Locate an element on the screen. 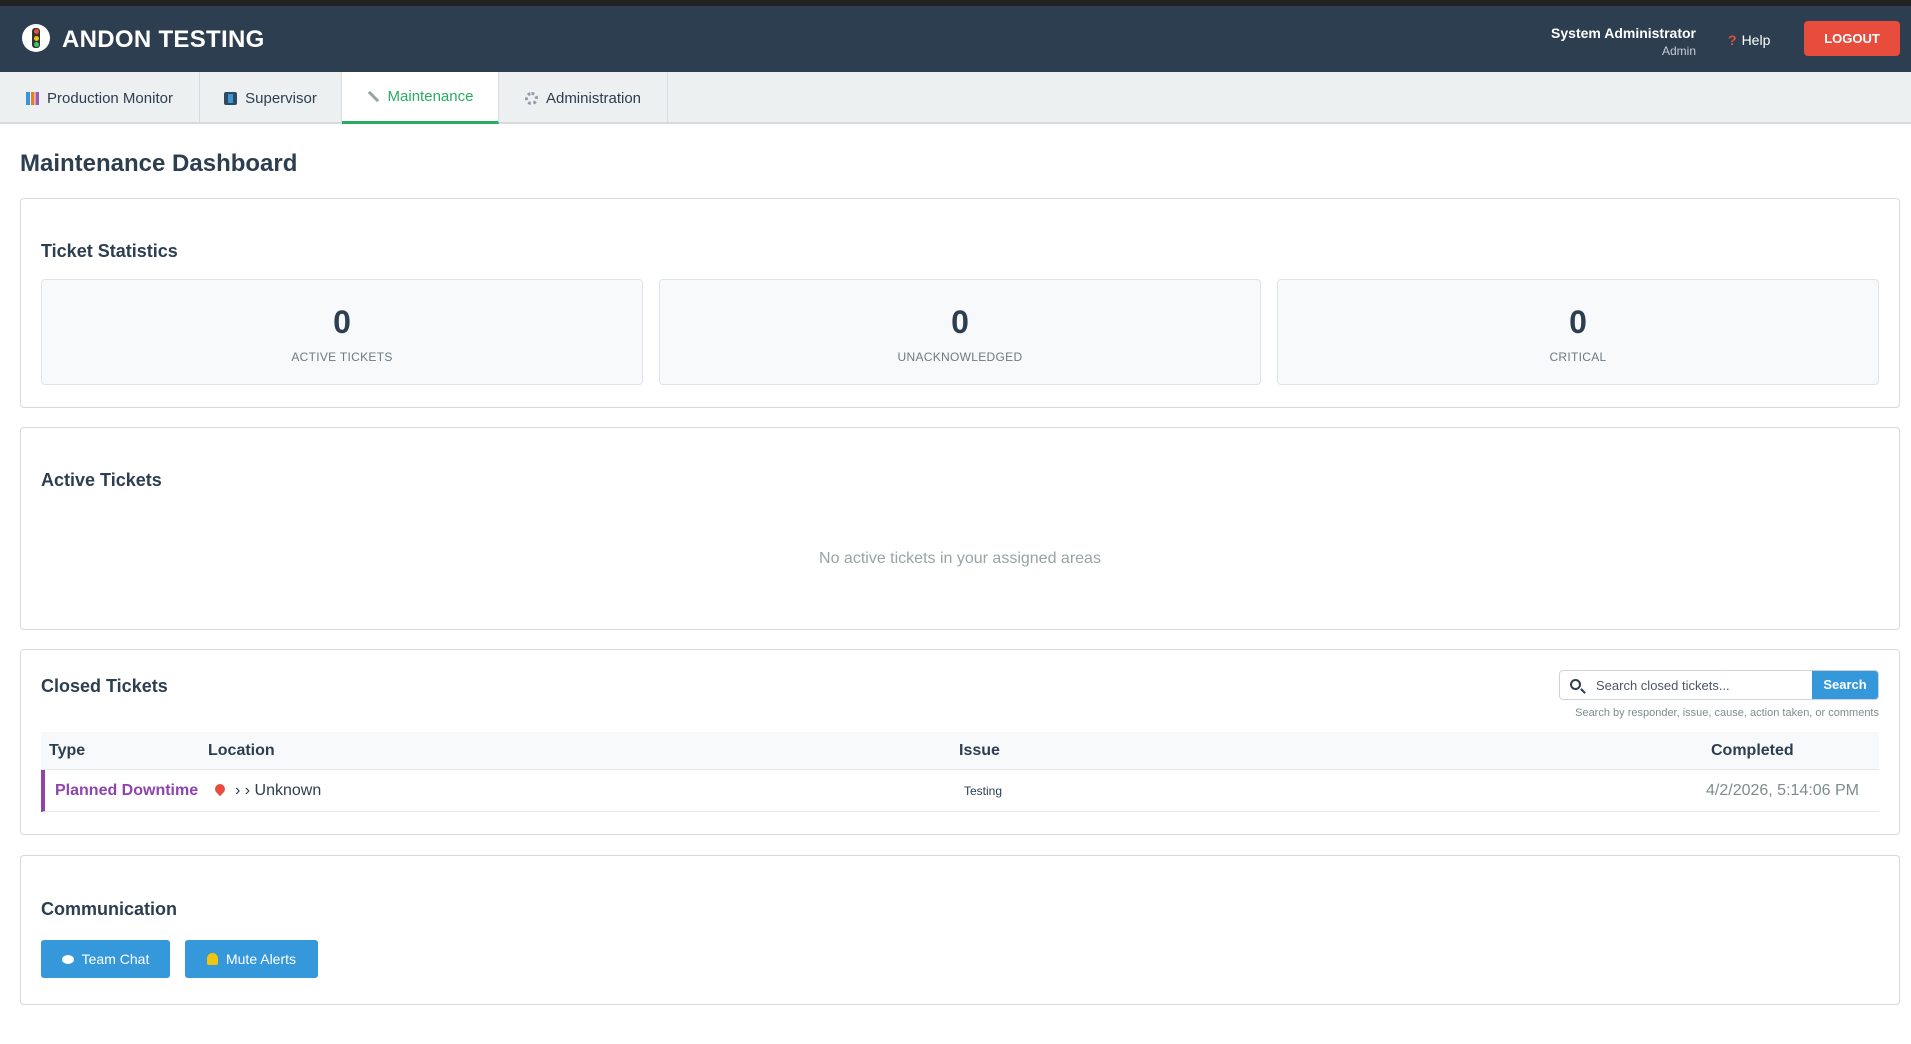 This screenshot has width=1911, height=1044. tab-maintenance: Maintenance is located at coordinates (420, 98).